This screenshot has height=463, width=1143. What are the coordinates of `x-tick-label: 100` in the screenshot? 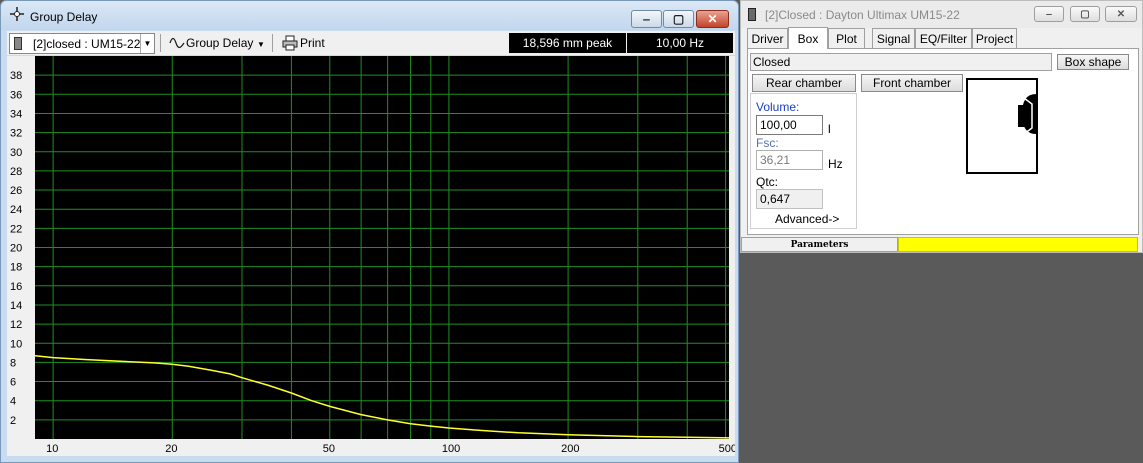 It's located at (451, 449).